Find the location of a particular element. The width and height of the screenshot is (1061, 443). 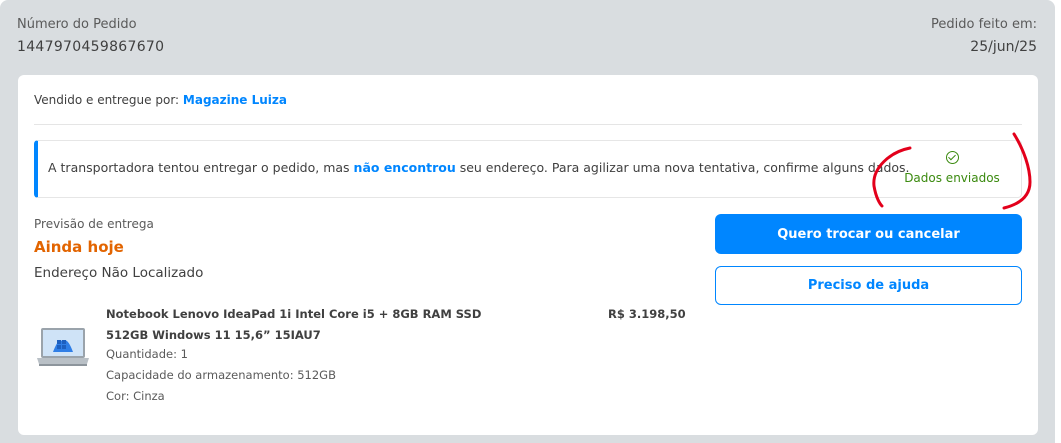

order-date-label: Pedido feito em: is located at coordinates (984, 24).